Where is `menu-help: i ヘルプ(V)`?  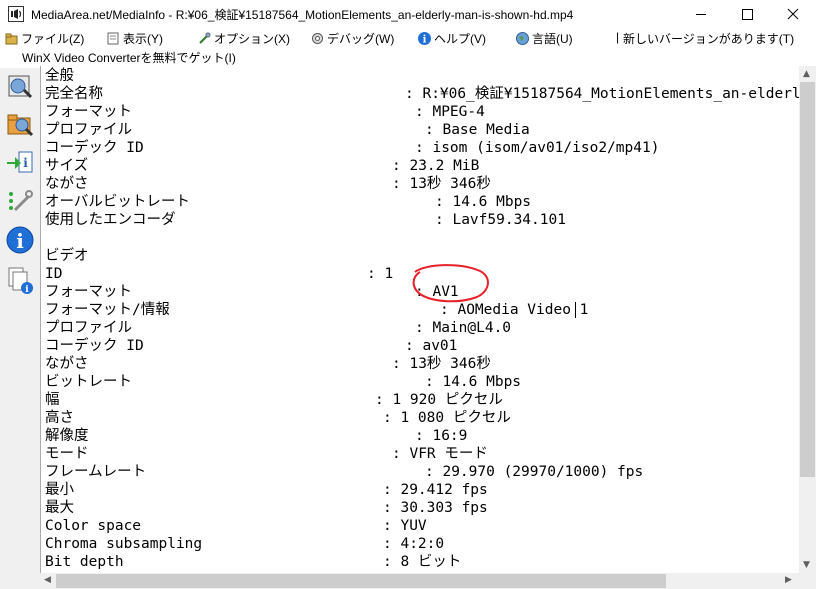 menu-help: i ヘルプ(V) is located at coordinates (451, 38).